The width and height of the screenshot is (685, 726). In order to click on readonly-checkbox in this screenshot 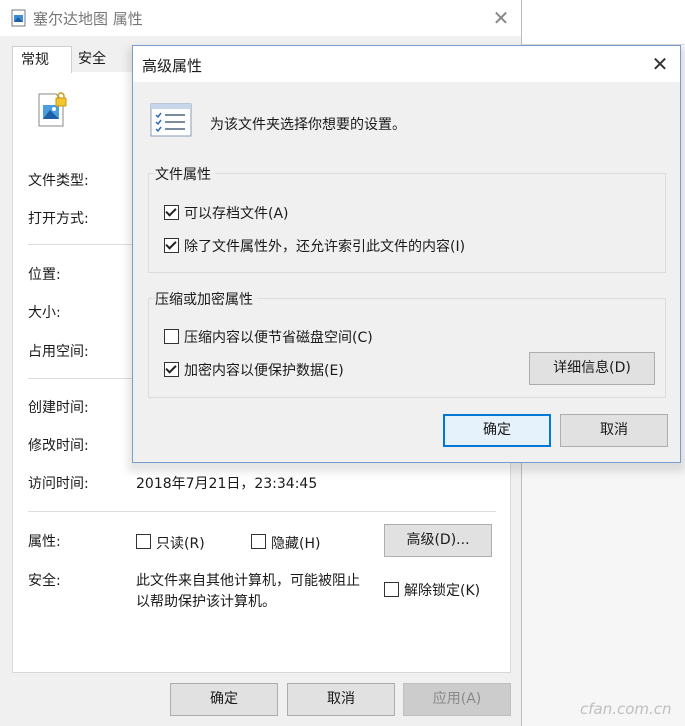, I will do `click(143, 541)`.